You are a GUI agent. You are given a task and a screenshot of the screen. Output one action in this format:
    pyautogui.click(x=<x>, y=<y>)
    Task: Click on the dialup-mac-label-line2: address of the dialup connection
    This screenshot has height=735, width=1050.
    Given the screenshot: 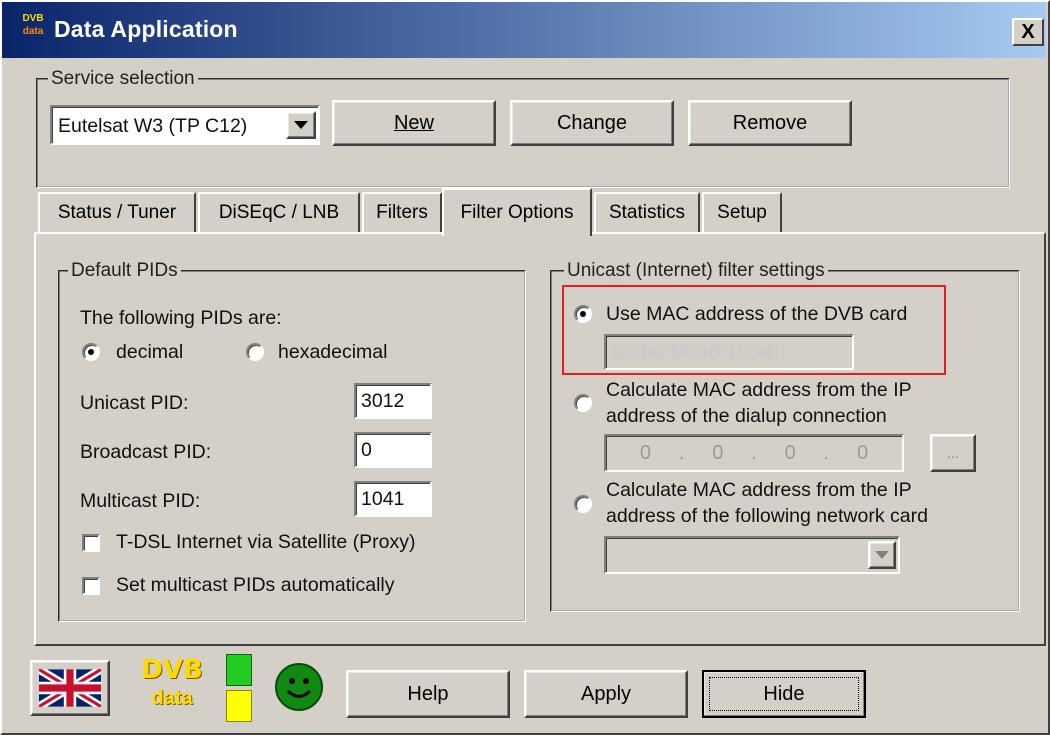 What is the action you would take?
    pyautogui.click(x=746, y=416)
    